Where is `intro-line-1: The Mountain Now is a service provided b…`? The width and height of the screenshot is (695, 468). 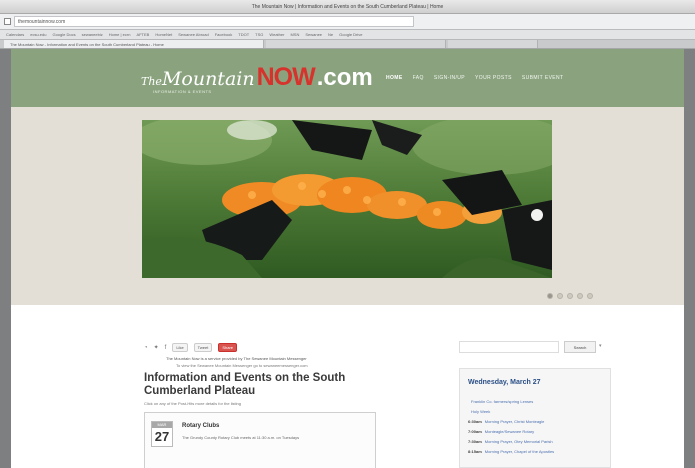
intro-line-1: The Mountain Now is a service provided b… is located at coordinates (236, 358).